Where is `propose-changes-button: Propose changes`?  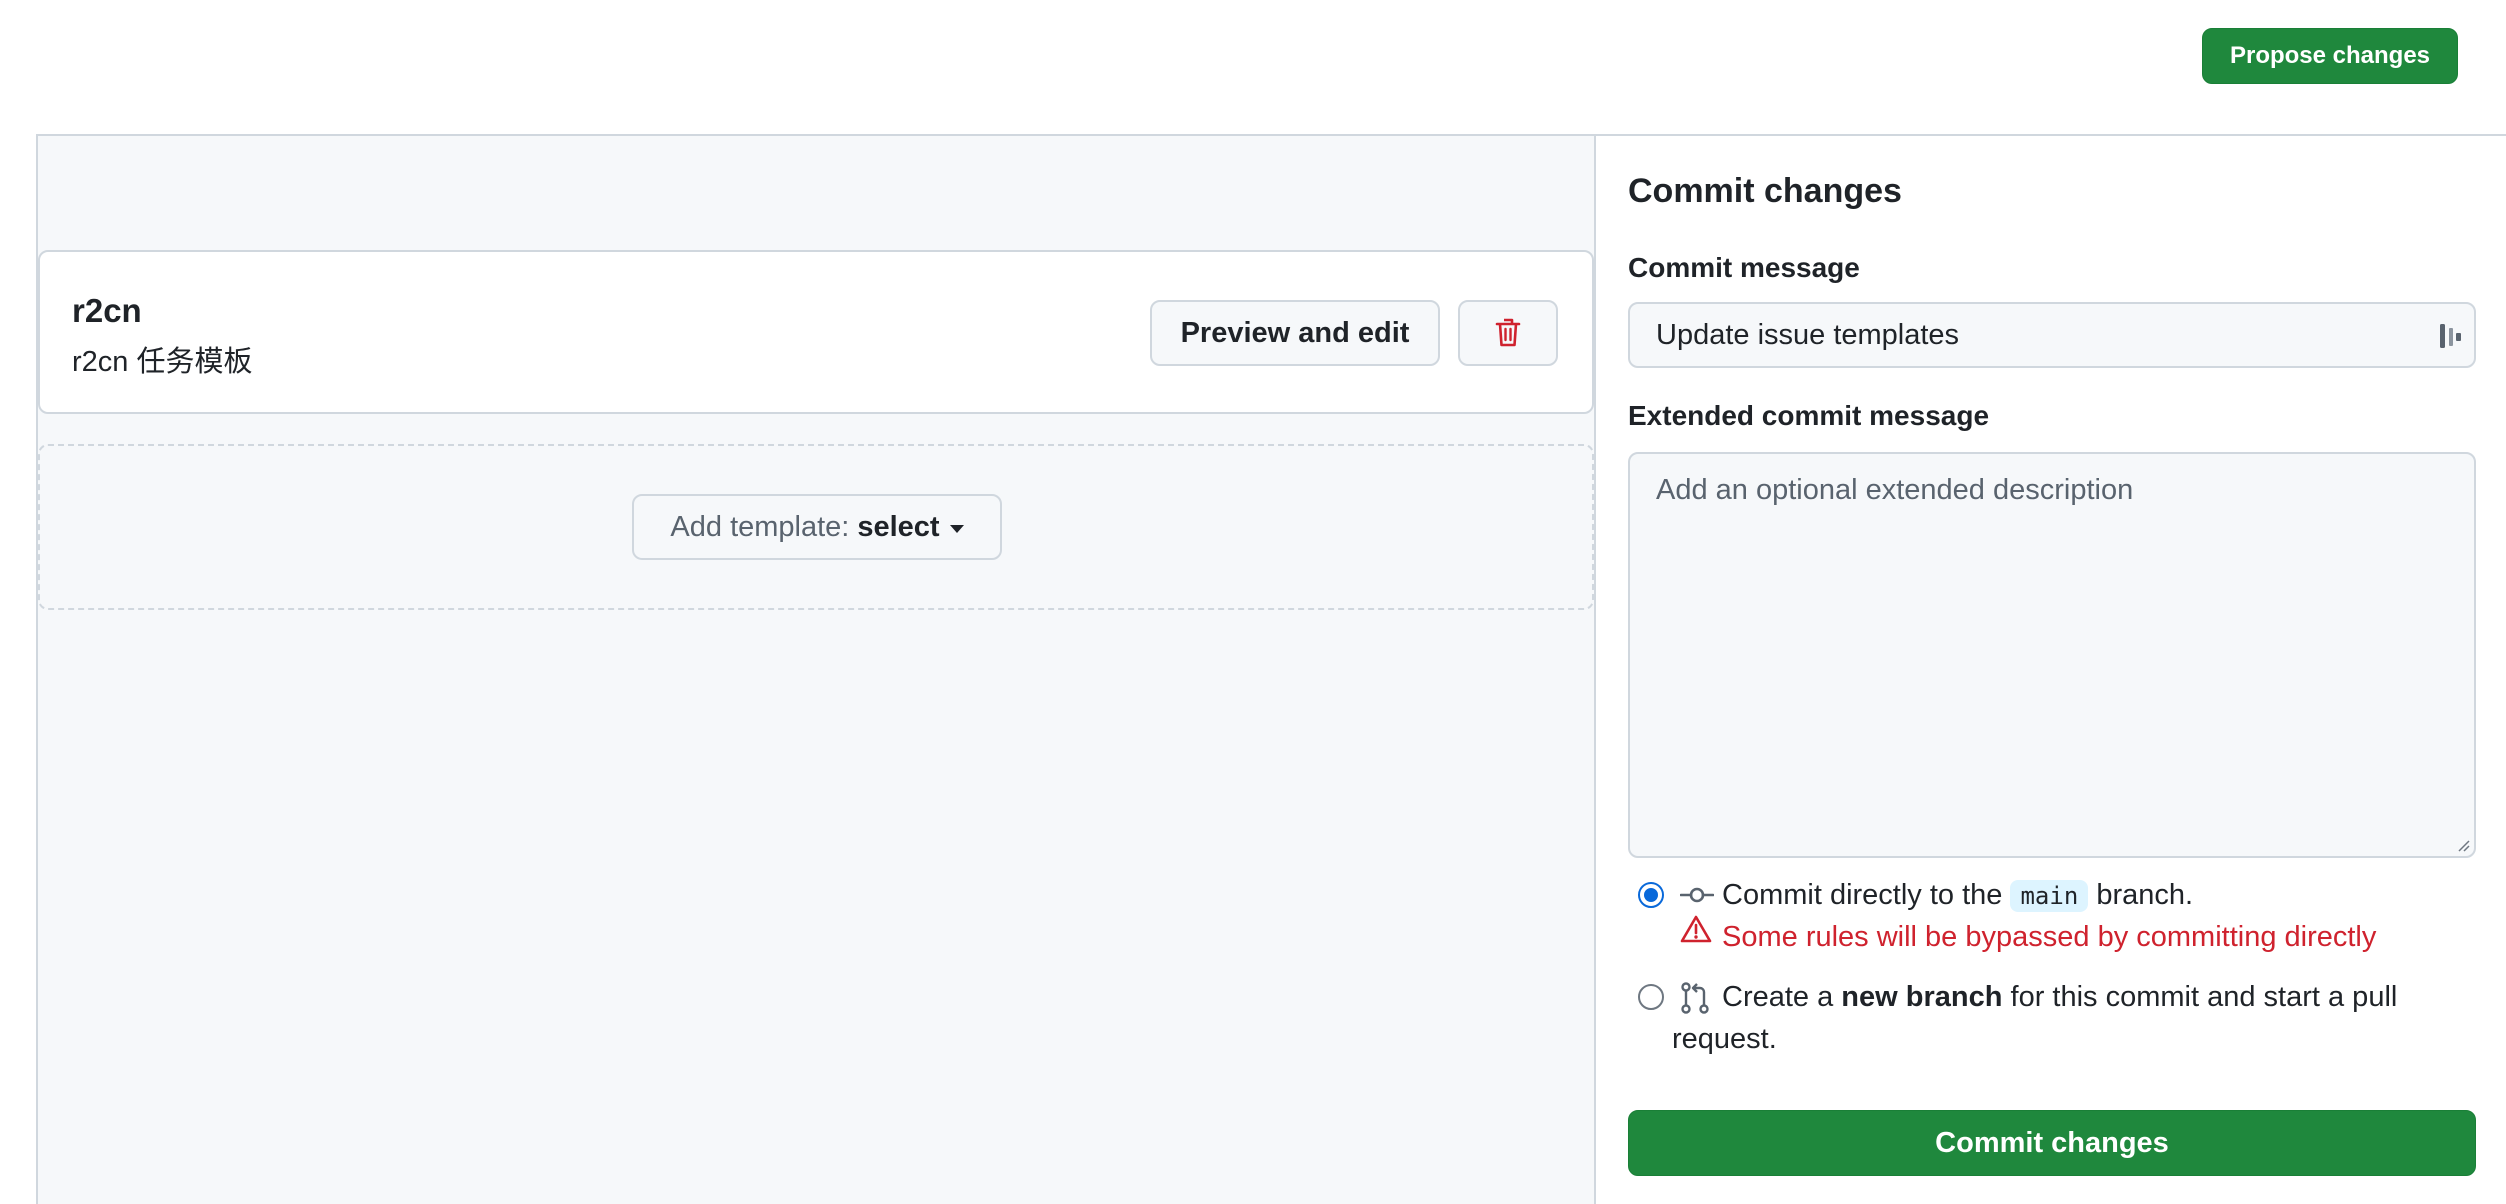 propose-changes-button: Propose changes is located at coordinates (2330, 56).